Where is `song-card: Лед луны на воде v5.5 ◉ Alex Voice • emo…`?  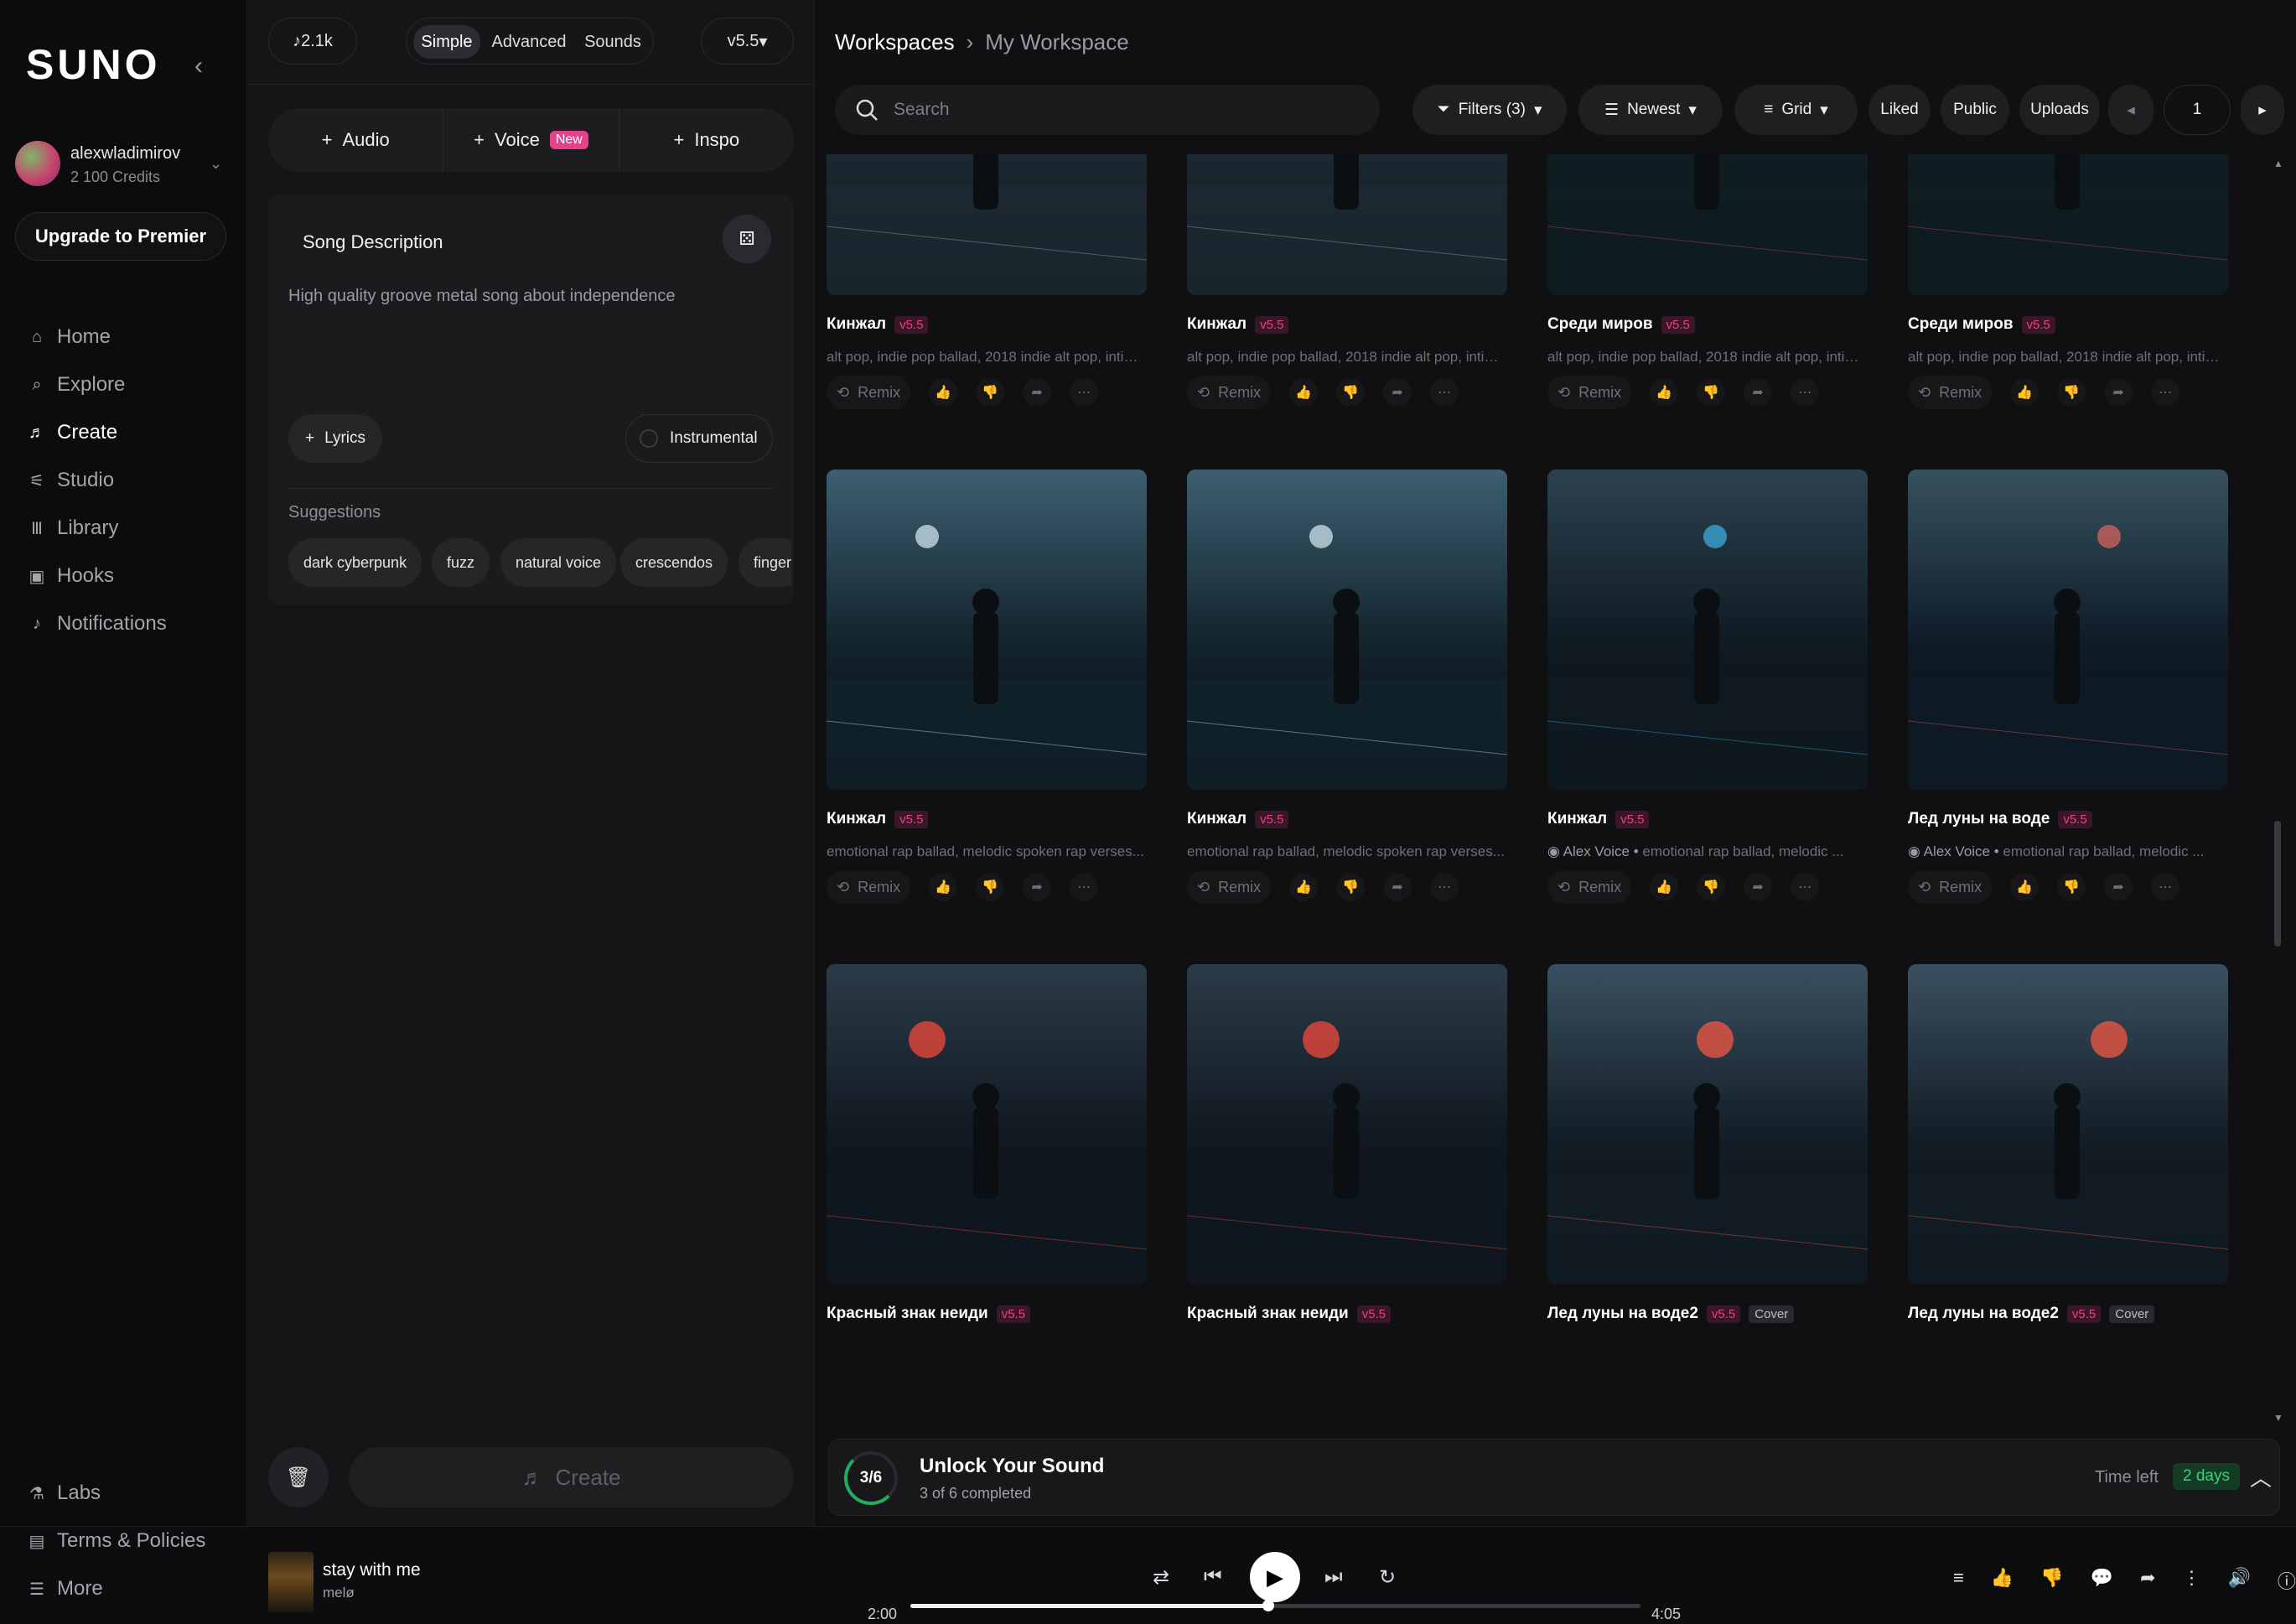
song-card: Лед луны на воде v5.5 ◉ Alex Voice • emo… is located at coordinates (2062, 717).